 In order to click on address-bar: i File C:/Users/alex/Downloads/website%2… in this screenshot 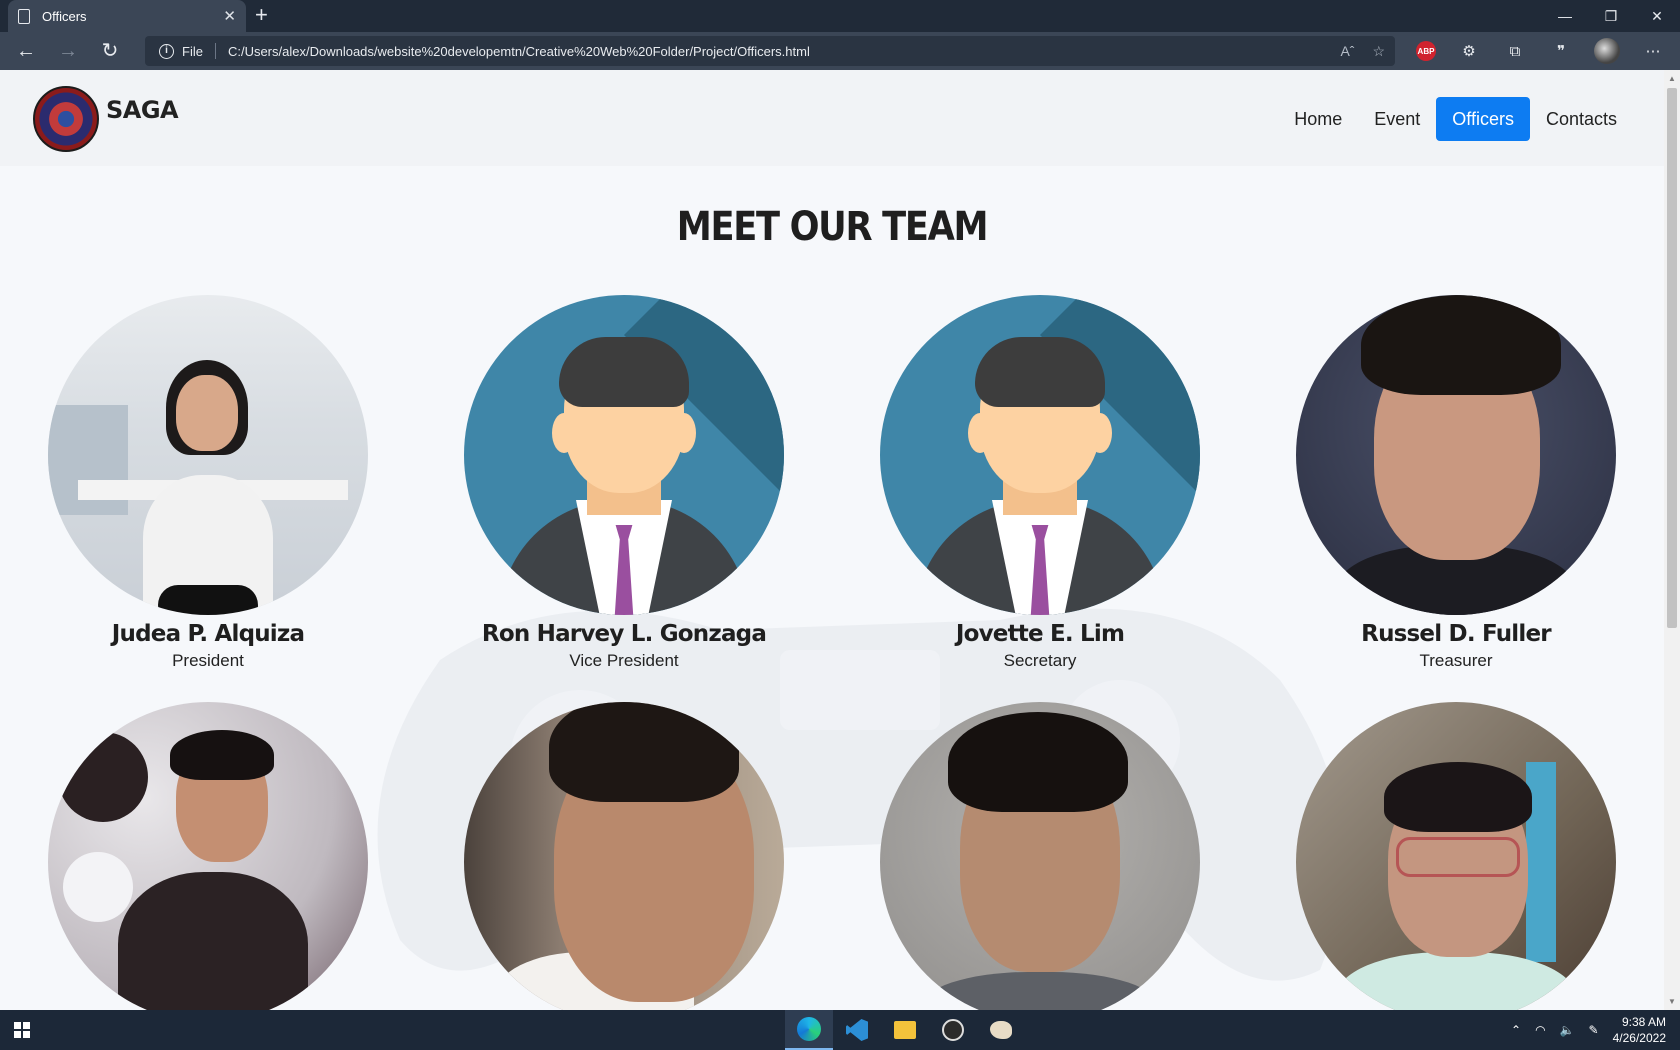, I will do `click(770, 51)`.